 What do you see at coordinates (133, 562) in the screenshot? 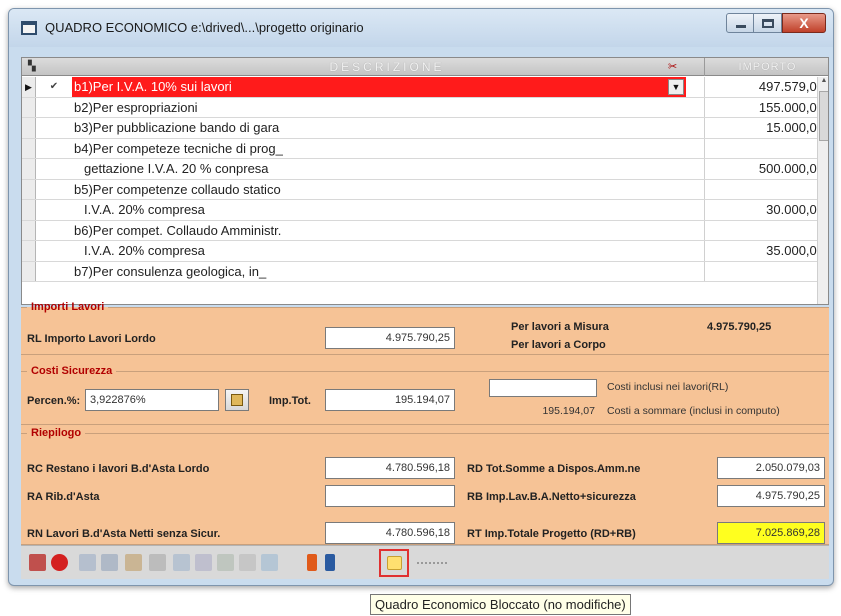
I see `filter-icon` at bounding box center [133, 562].